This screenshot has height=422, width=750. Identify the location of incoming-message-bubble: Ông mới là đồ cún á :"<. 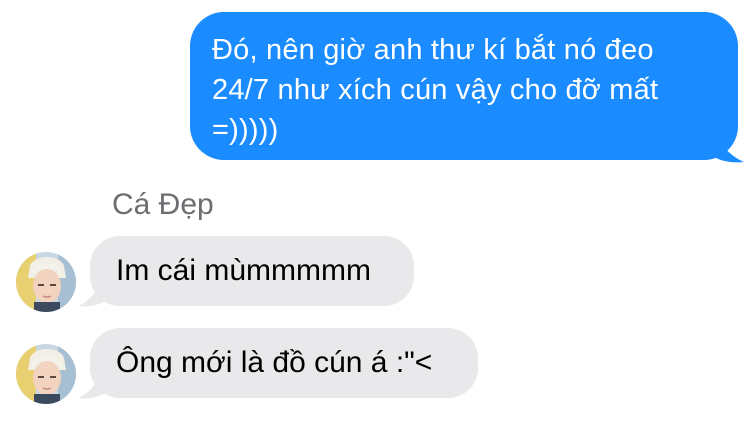
(284, 363).